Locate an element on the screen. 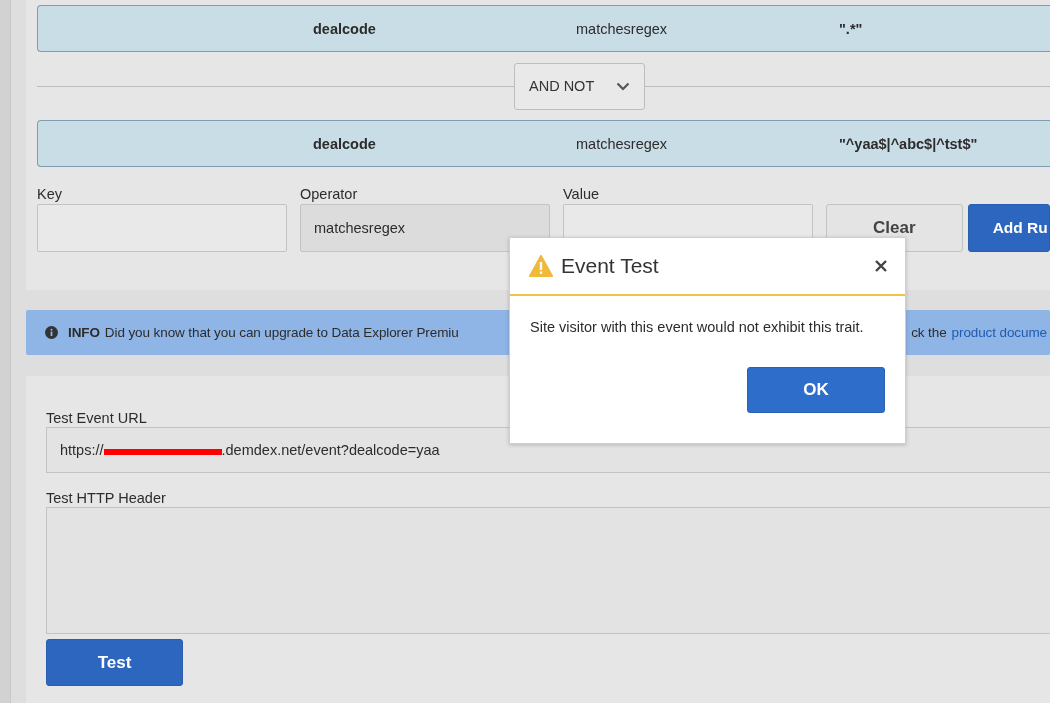 This screenshot has height=703, width=1050. field-label: Value is located at coordinates (581, 194).